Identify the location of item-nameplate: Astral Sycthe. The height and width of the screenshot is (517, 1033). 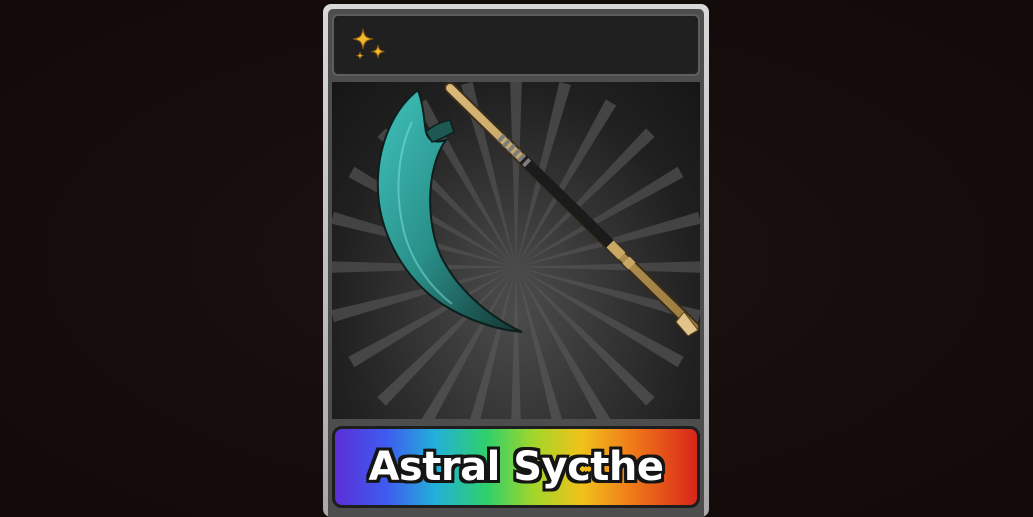
(516, 467).